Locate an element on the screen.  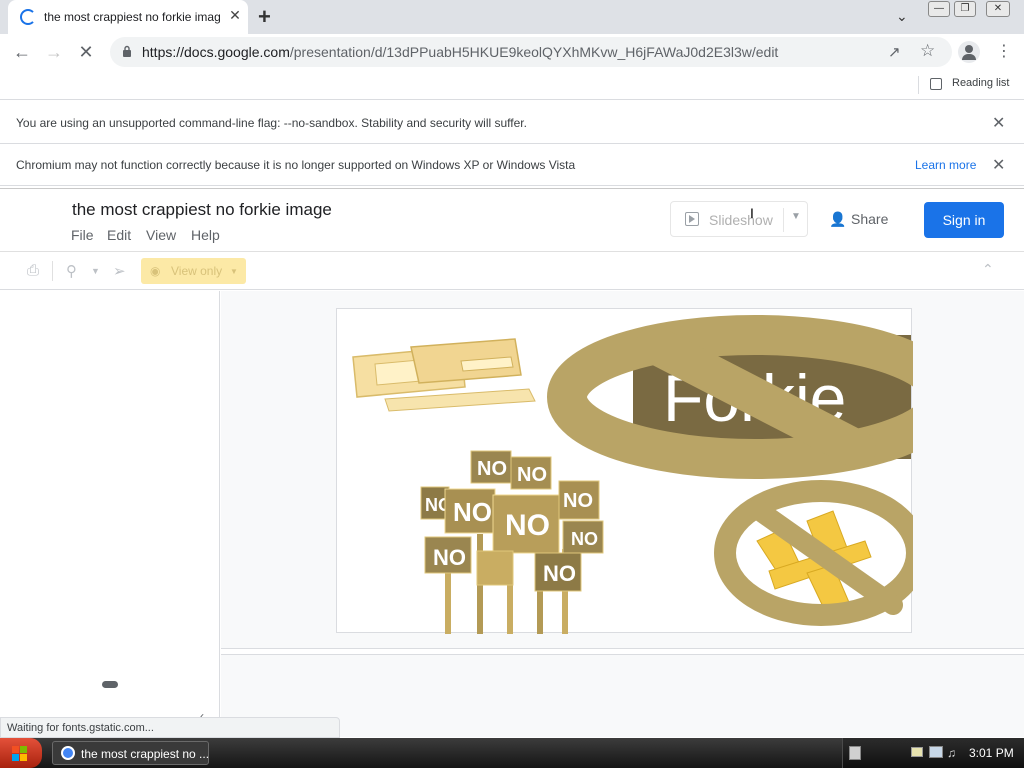
zoom-dropdown-icon: ▼ is located at coordinates (95, 271).